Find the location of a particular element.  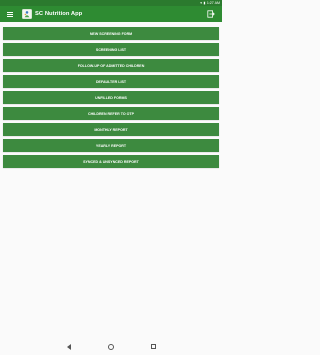

screening-list-button: SCREENING LIST is located at coordinates (111, 49).